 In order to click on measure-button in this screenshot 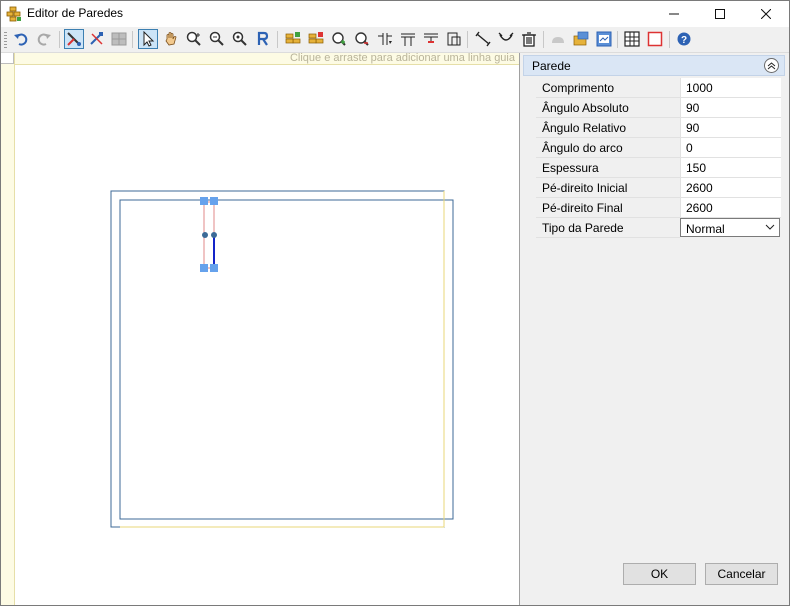, I will do `click(483, 39)`.